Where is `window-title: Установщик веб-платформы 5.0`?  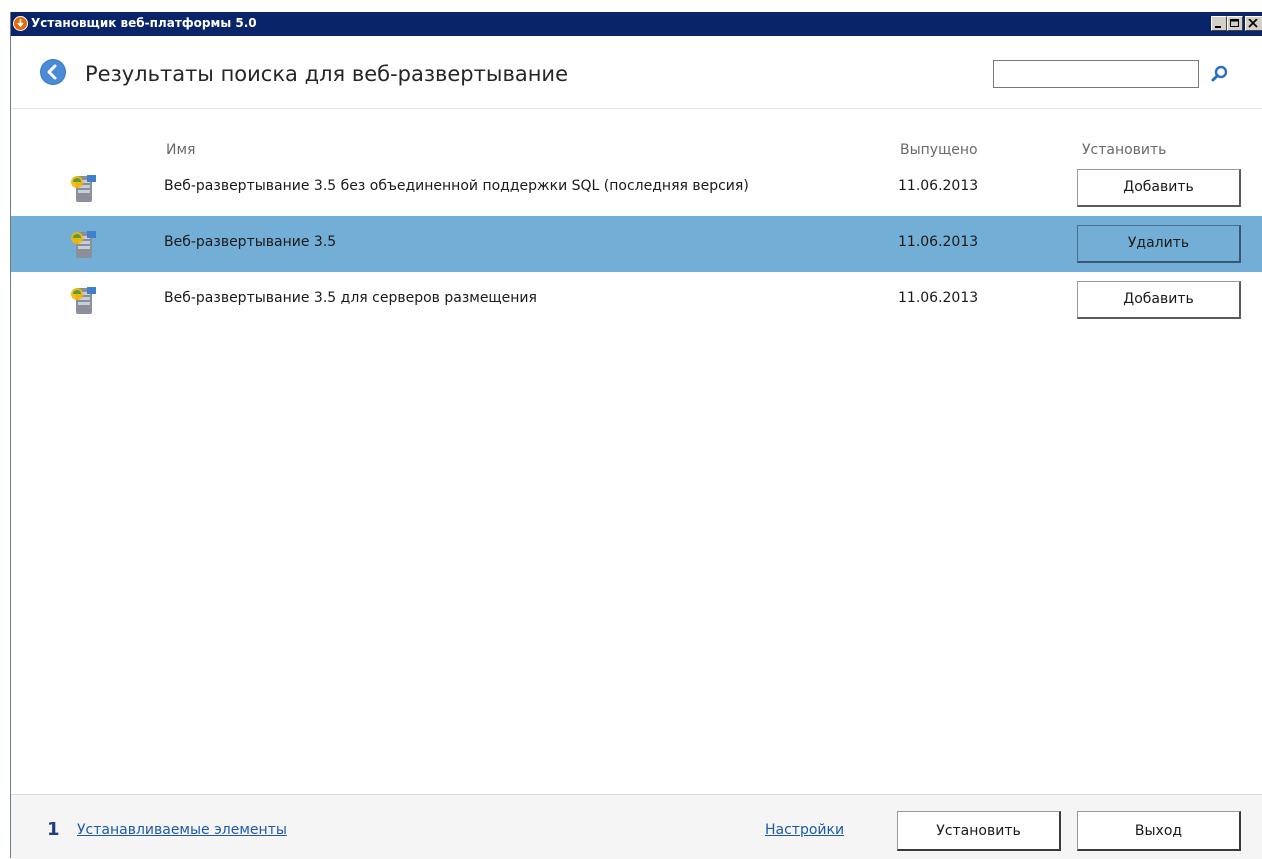
window-title: Установщик веб-платформы 5.0 is located at coordinates (144, 23).